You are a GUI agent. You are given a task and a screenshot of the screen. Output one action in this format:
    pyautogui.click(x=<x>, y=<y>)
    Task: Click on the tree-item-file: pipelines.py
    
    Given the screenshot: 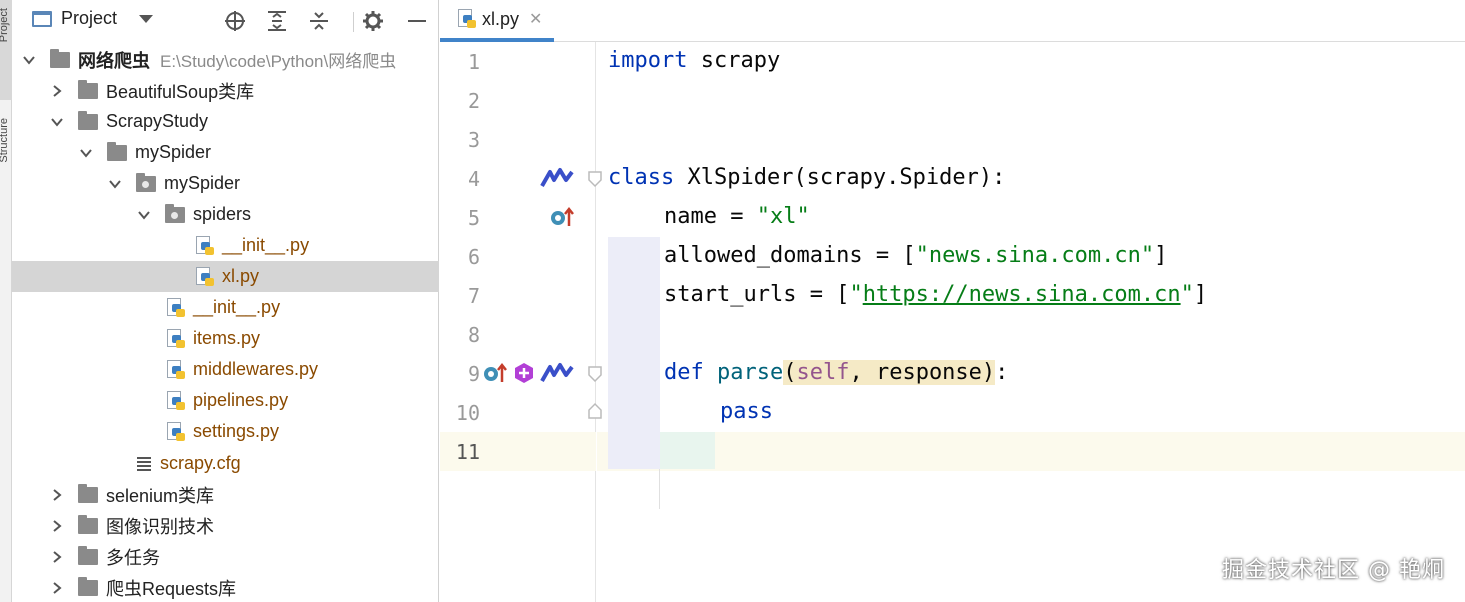 What is the action you would take?
    pyautogui.click(x=225, y=400)
    